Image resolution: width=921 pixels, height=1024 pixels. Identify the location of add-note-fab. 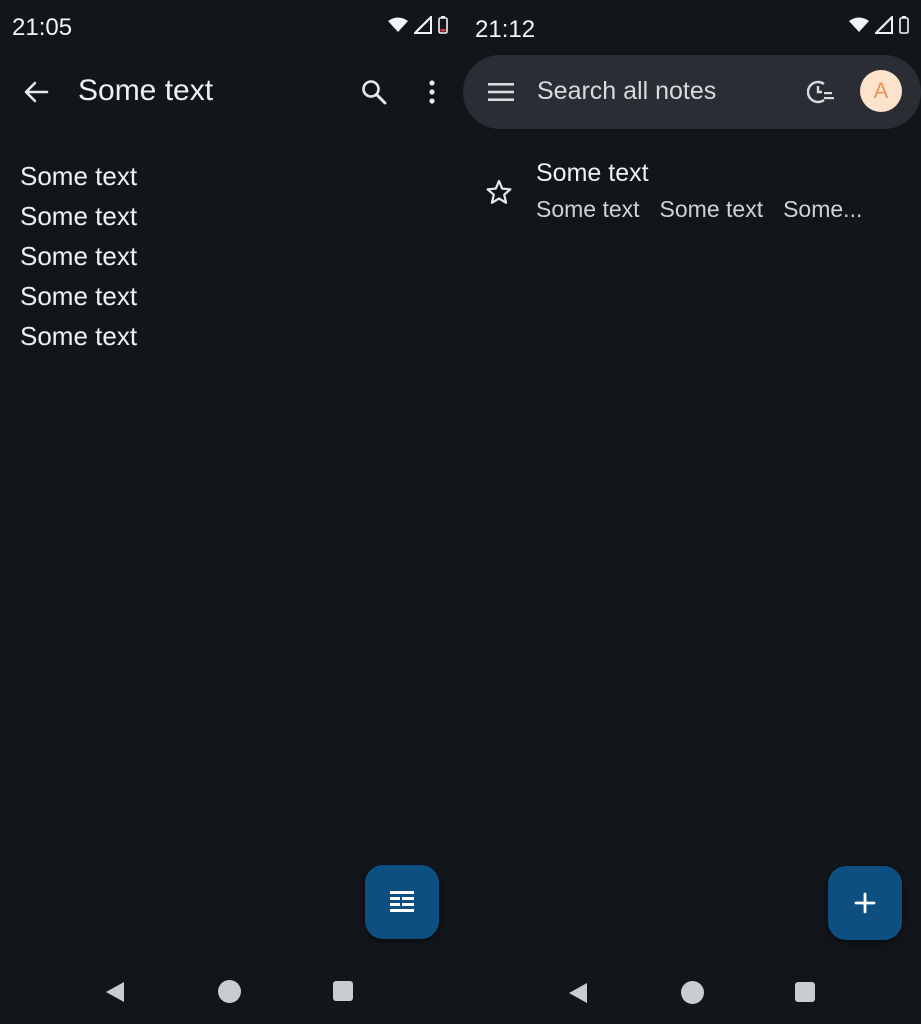
(865, 903).